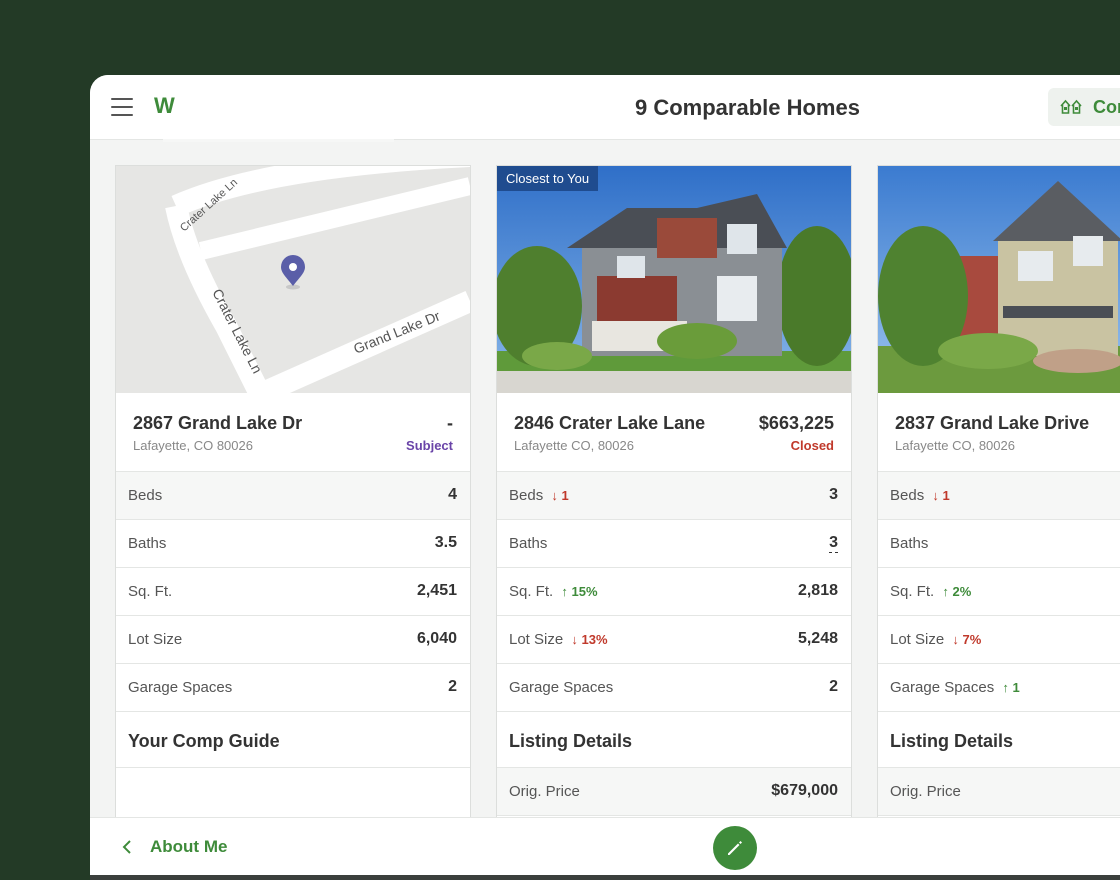  What do you see at coordinates (1084, 107) in the screenshot?
I see `compare-button: Compare` at bounding box center [1084, 107].